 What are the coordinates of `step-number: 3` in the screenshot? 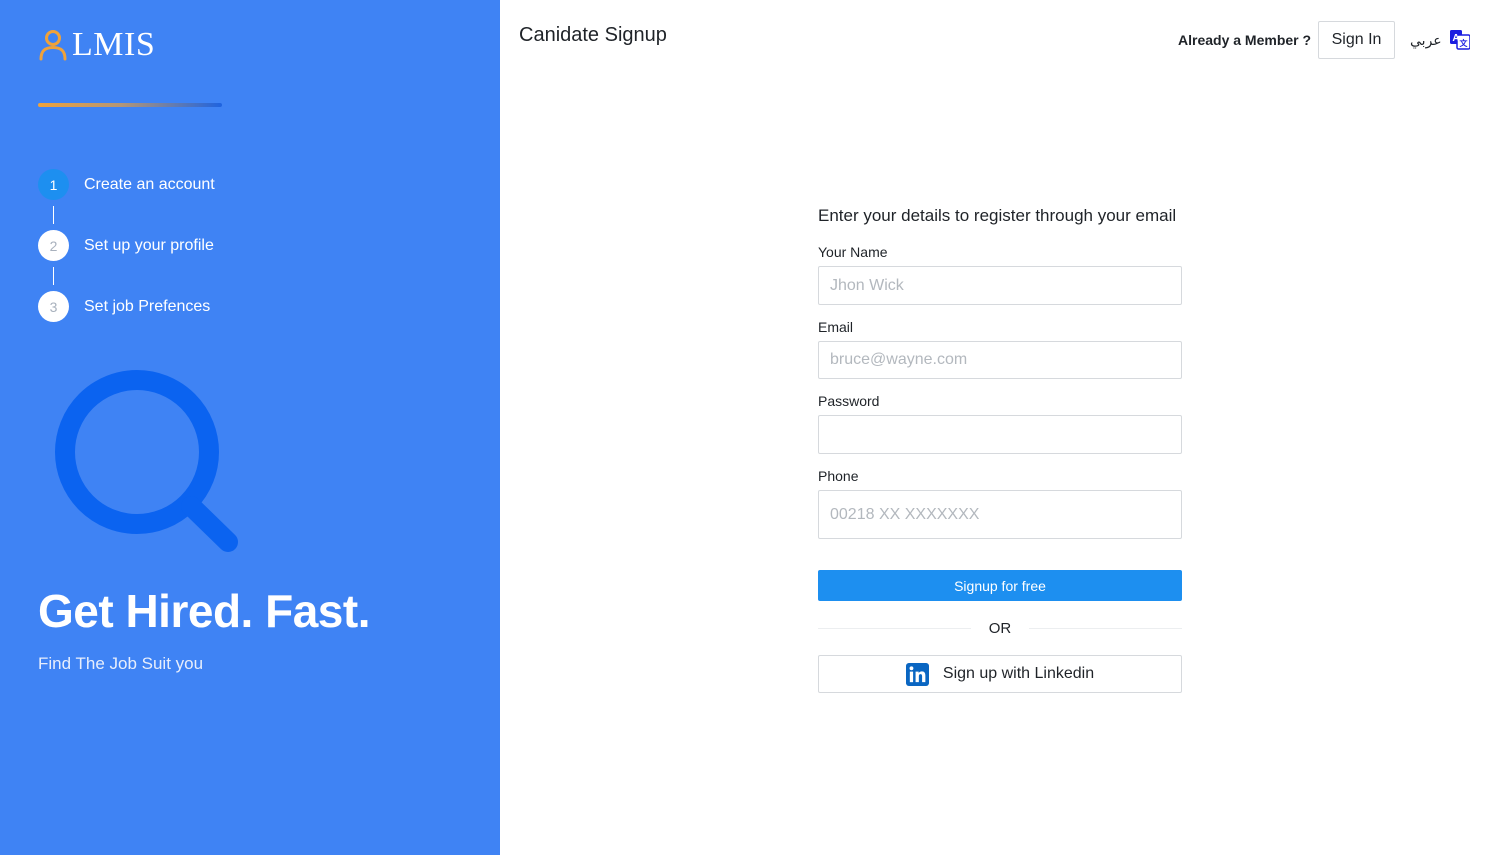 It's located at (53, 306).